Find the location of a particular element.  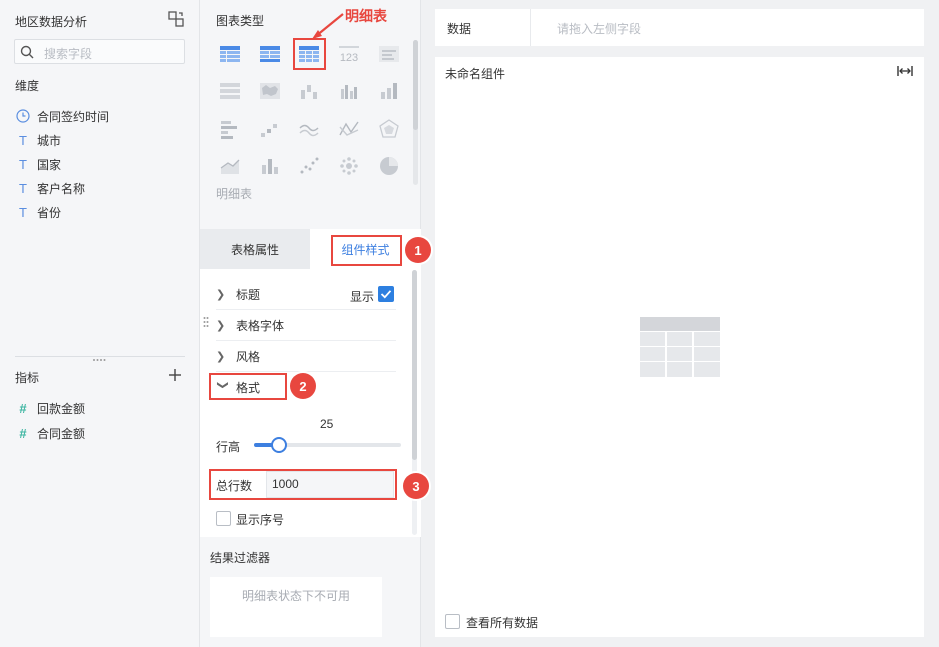

selected-chart-name: 明细表 is located at coordinates (234, 194).